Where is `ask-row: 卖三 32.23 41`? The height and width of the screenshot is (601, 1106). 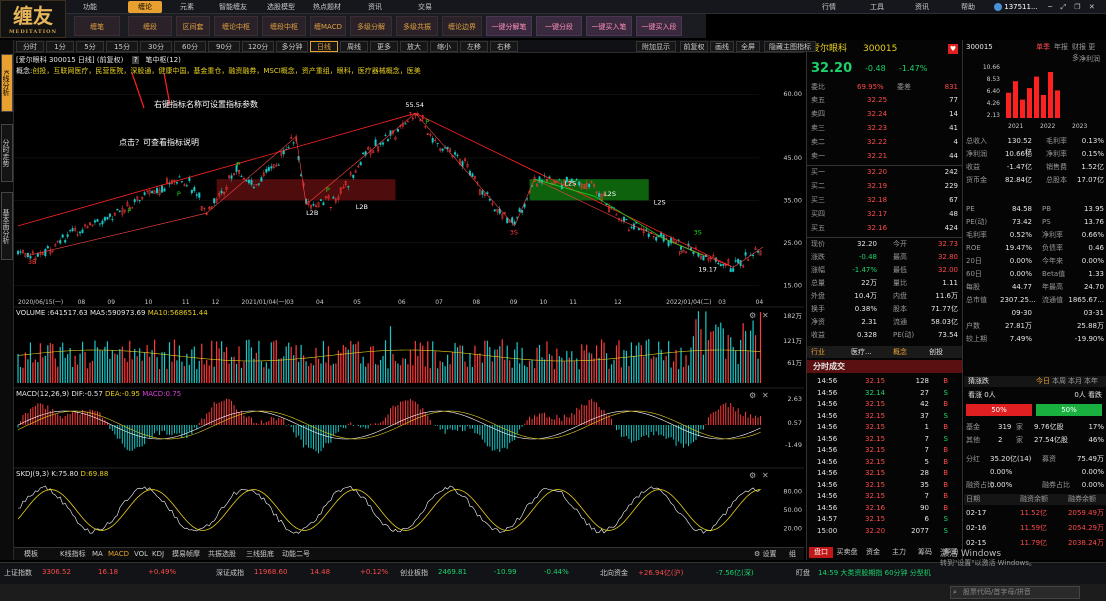 ask-row: 卖三 32.23 41 is located at coordinates (884, 128).